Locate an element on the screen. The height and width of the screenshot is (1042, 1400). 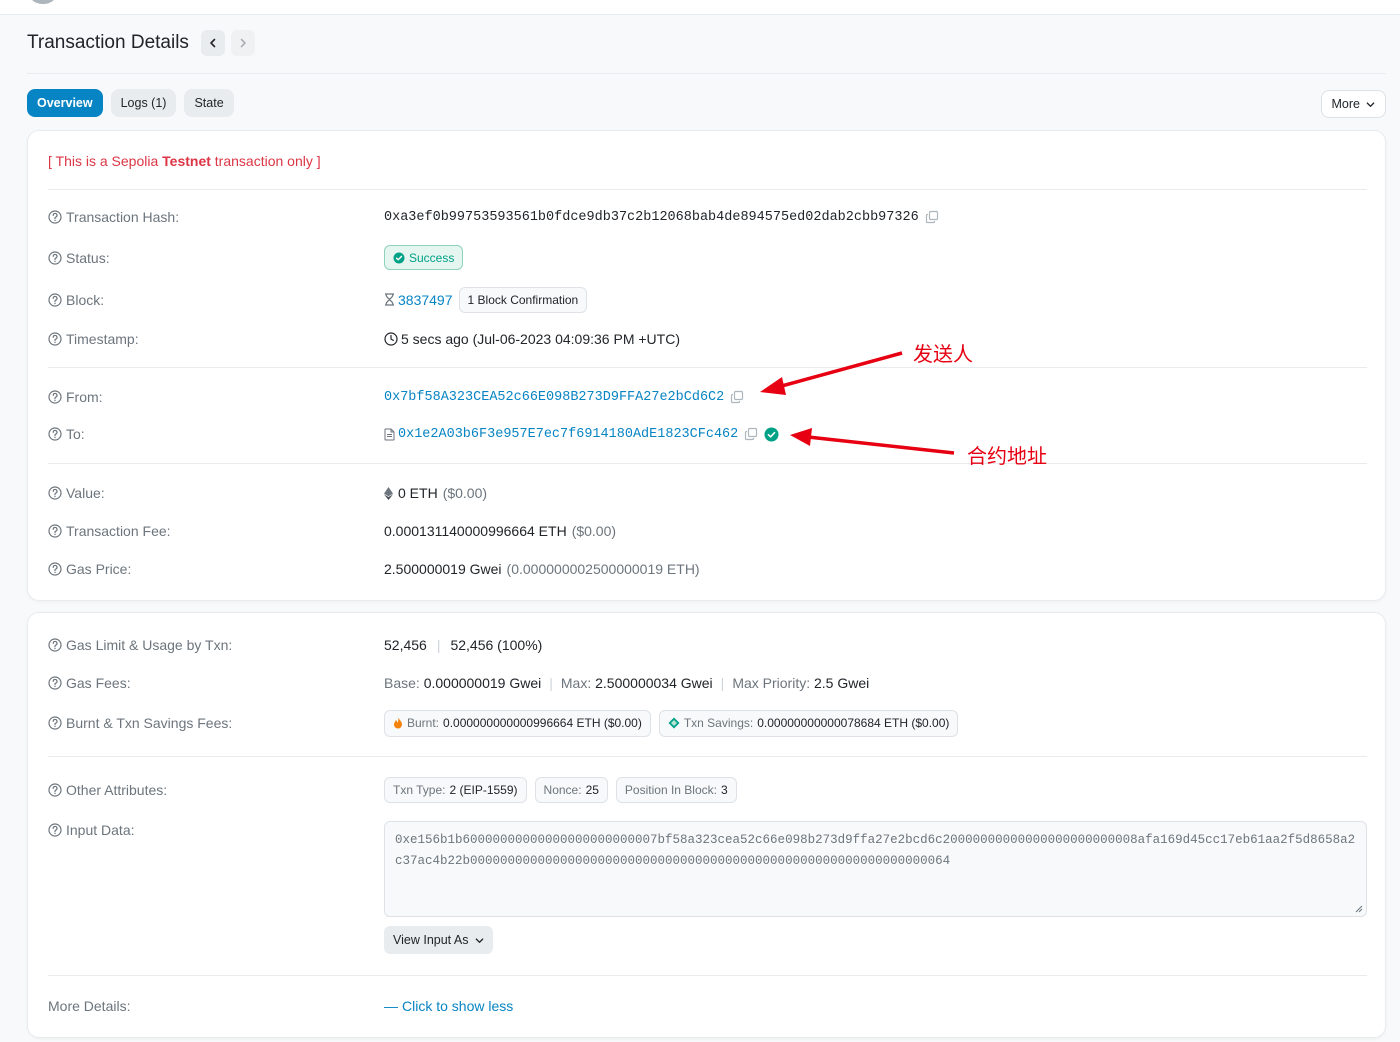
tab-overview: Overview is located at coordinates (65, 103).